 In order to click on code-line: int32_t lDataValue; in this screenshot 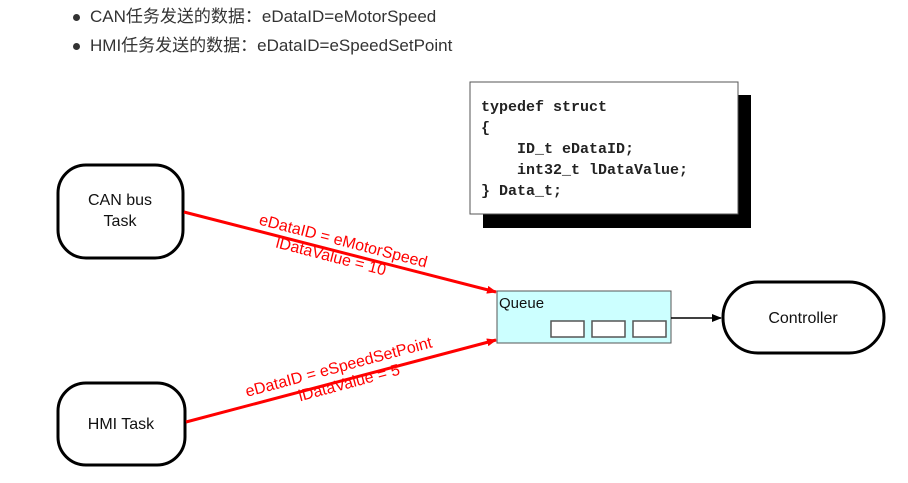, I will do `click(584, 170)`.